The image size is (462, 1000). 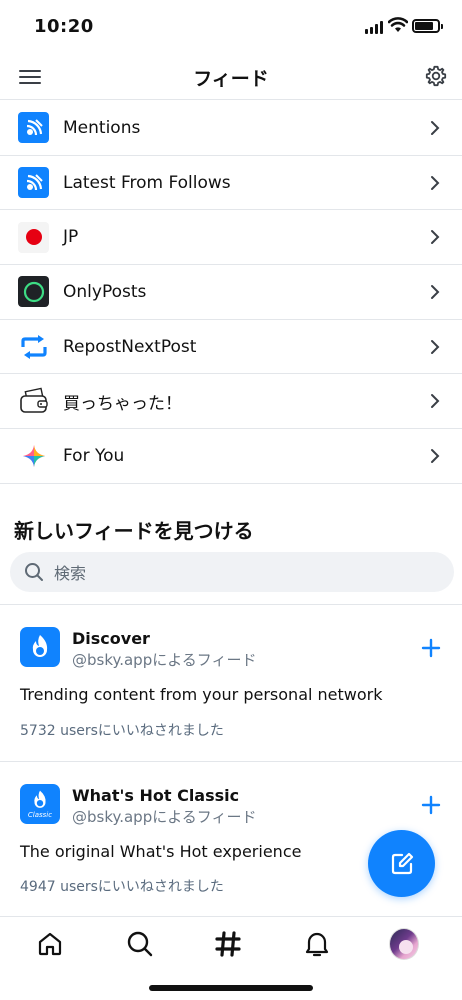 I want to click on bottom-navigation, so click(x=231, y=958).